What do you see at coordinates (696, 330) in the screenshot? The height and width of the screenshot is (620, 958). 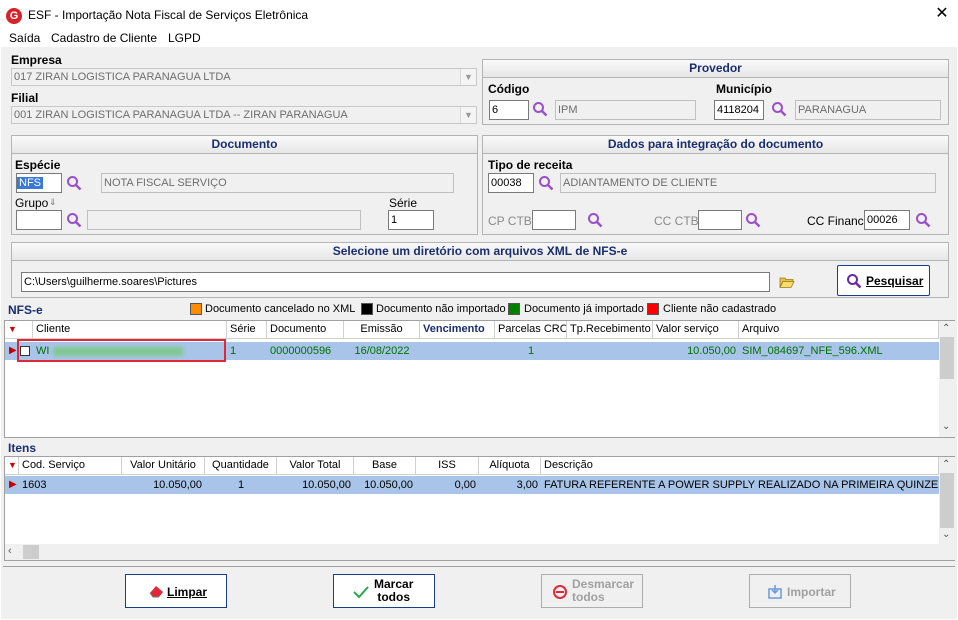 I see `col-valor-servico: Valor serviço` at bounding box center [696, 330].